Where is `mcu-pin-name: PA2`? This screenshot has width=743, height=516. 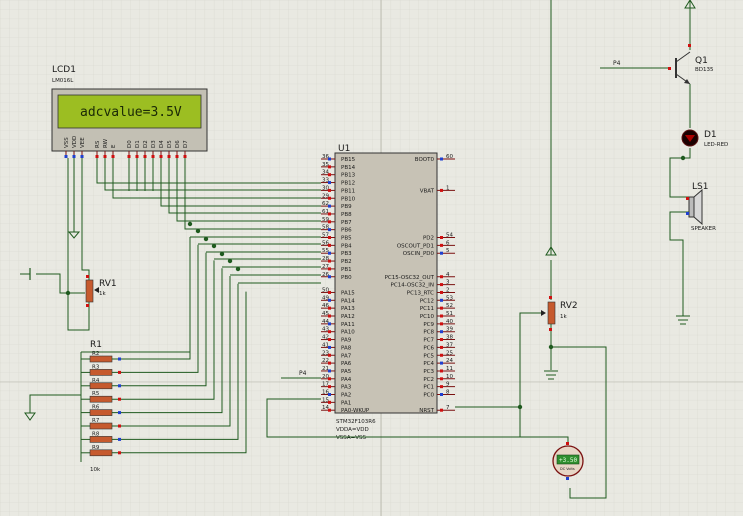 mcu-pin-name: PA2 is located at coordinates (346, 396).